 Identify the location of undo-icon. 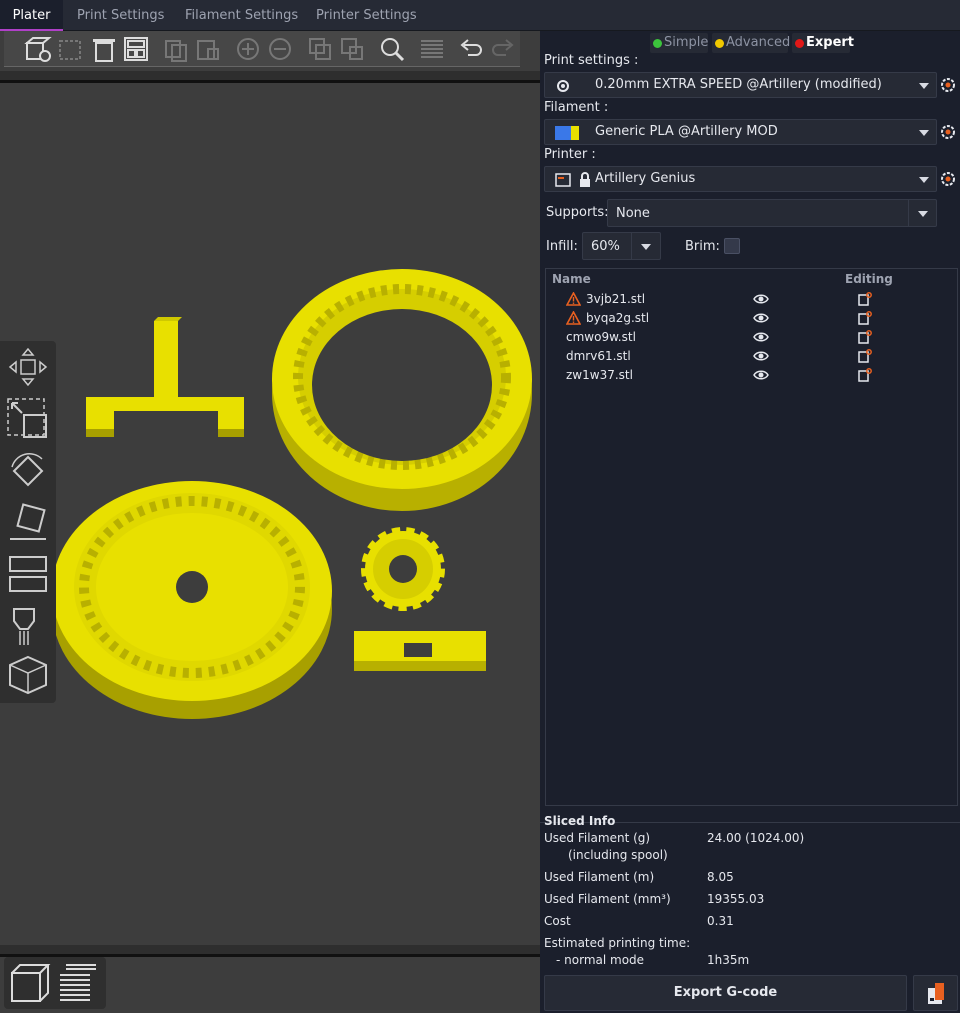
(470, 49).